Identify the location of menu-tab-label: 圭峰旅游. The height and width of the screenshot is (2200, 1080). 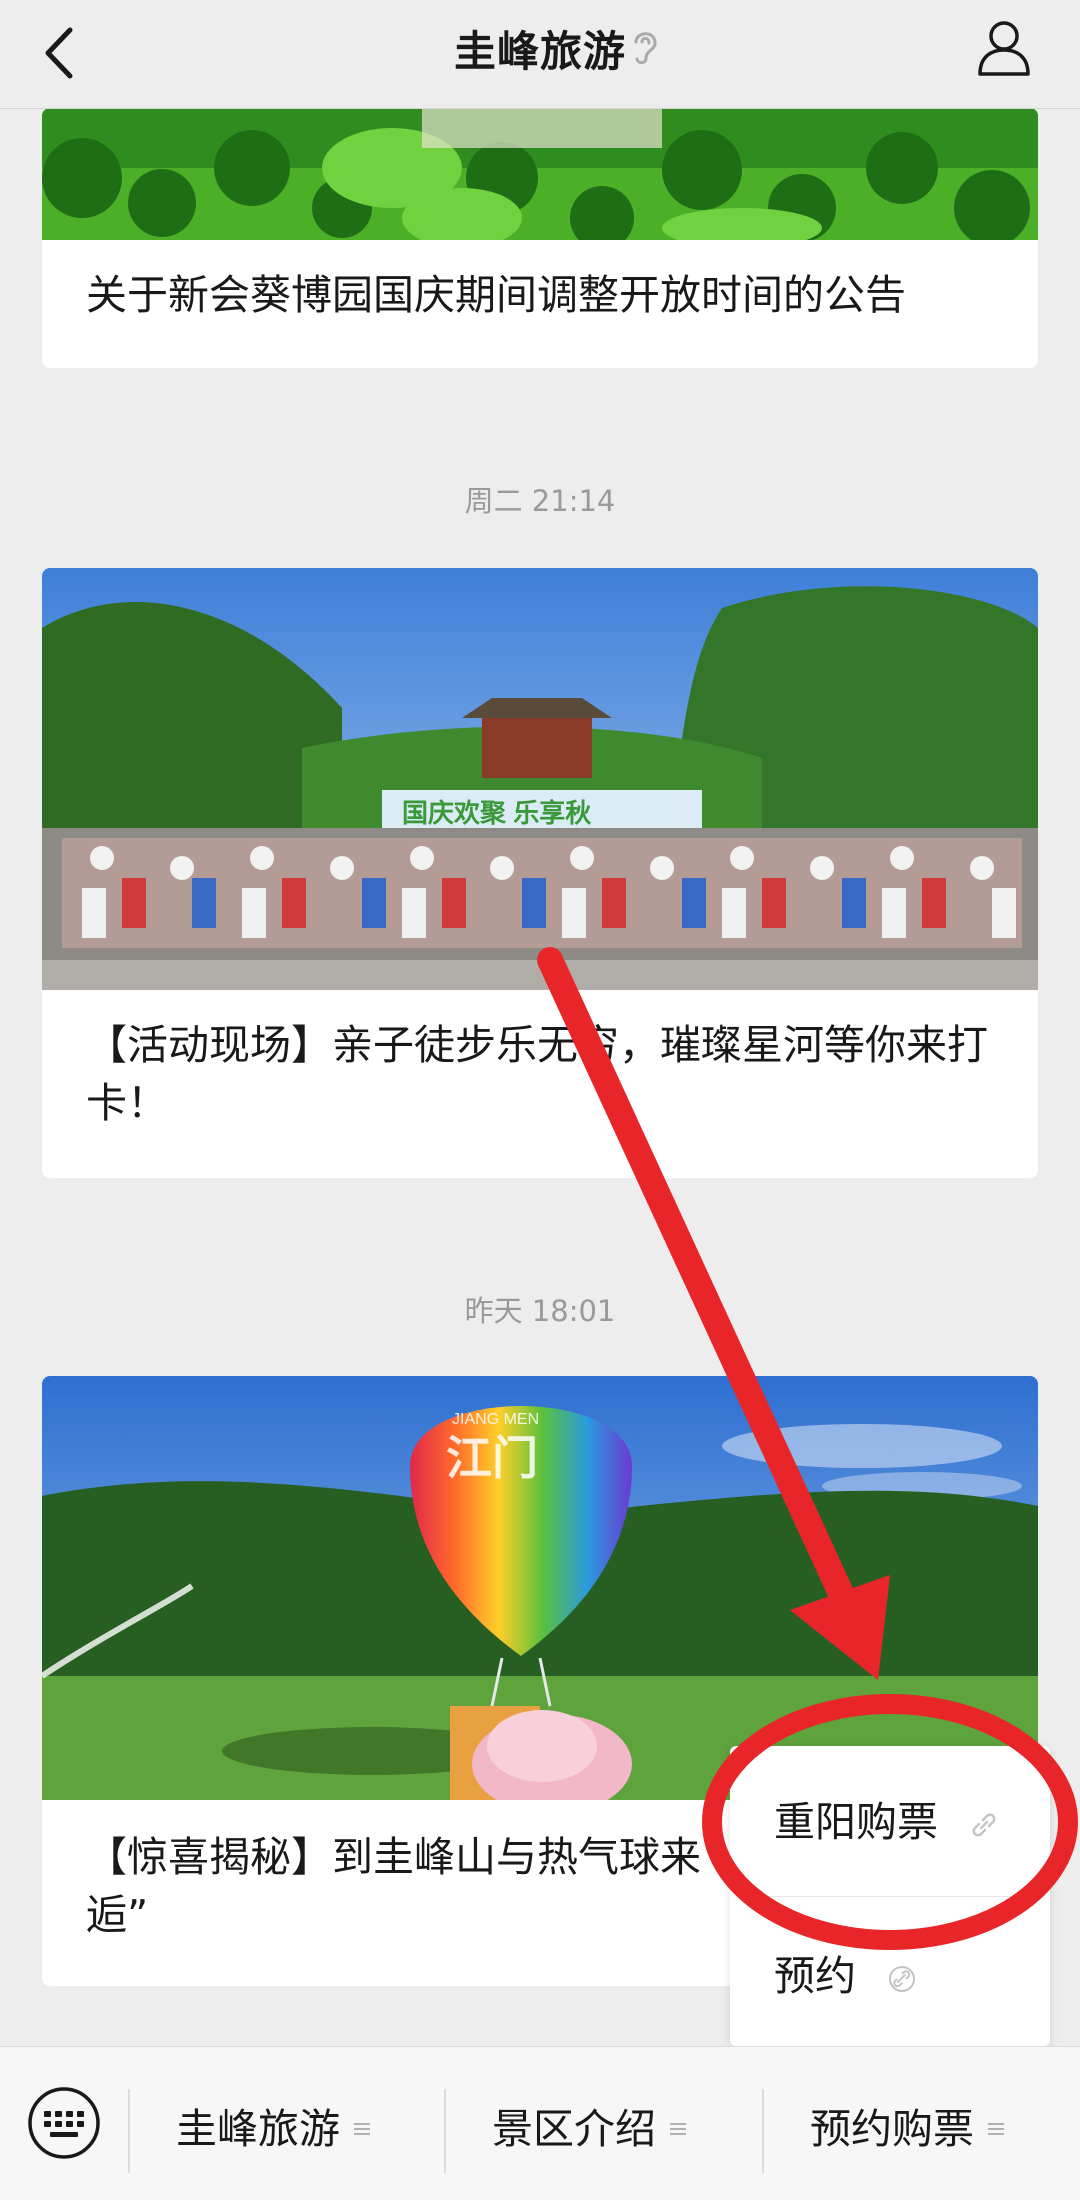
(258, 2129).